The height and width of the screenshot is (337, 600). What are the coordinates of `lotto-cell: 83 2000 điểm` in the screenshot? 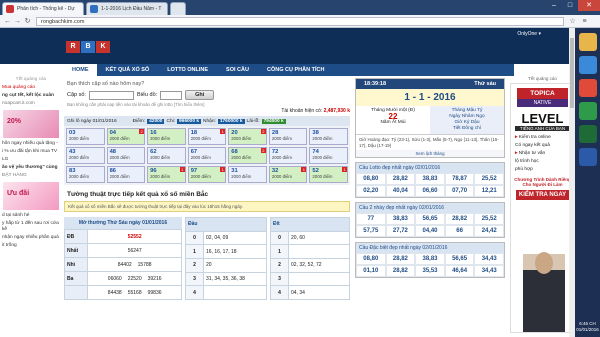 It's located at (85, 174).